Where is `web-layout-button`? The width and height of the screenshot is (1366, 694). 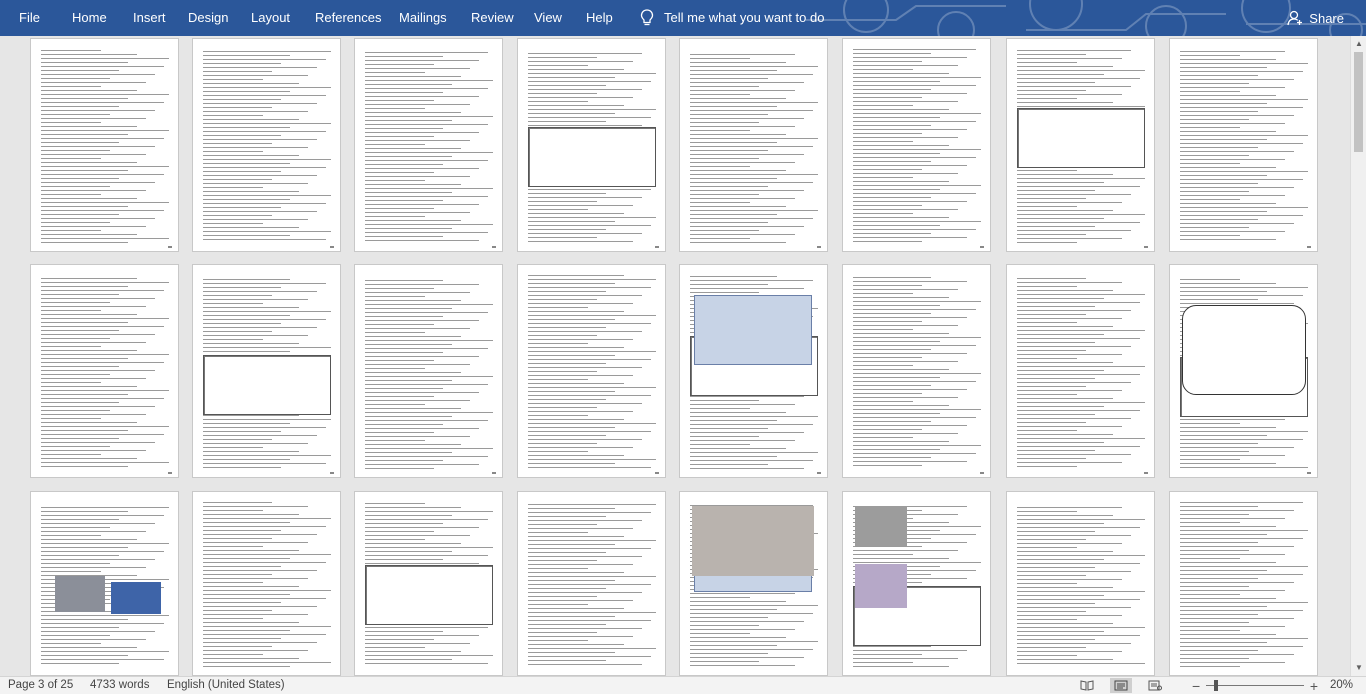
web-layout-button is located at coordinates (1155, 685).